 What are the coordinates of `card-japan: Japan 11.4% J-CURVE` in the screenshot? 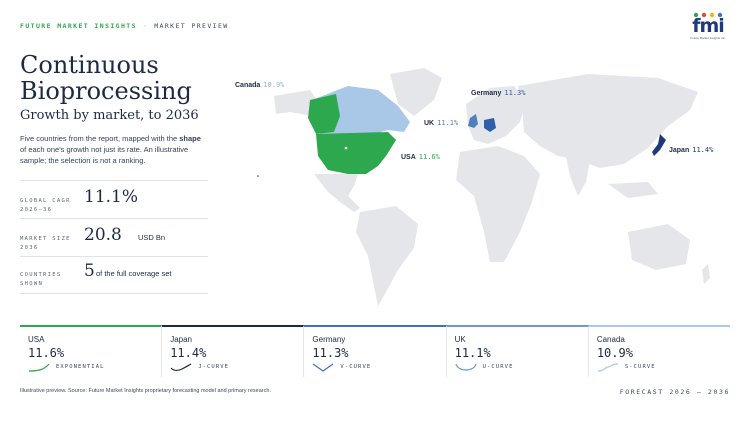 It's located at (233, 351).